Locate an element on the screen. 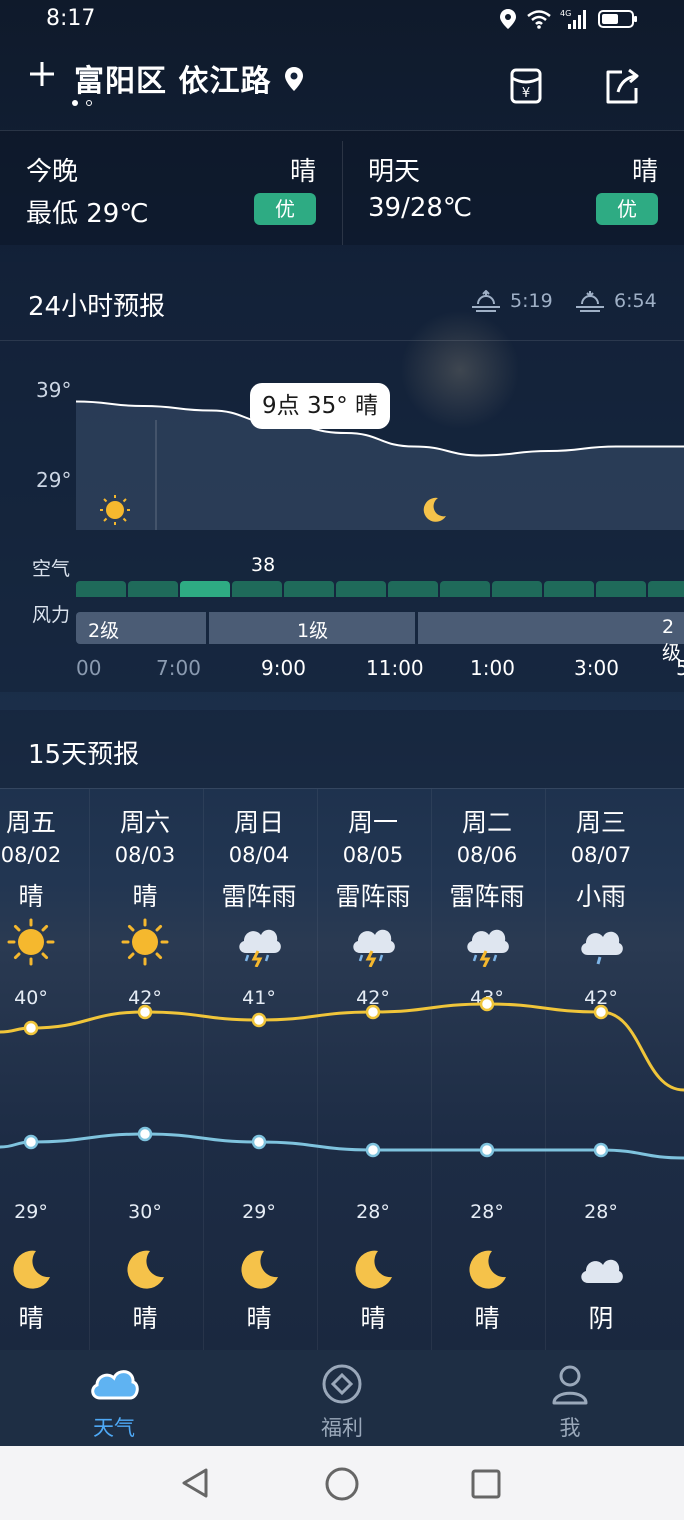 The image size is (684, 1520). page-indicator is located at coordinates (82, 103).